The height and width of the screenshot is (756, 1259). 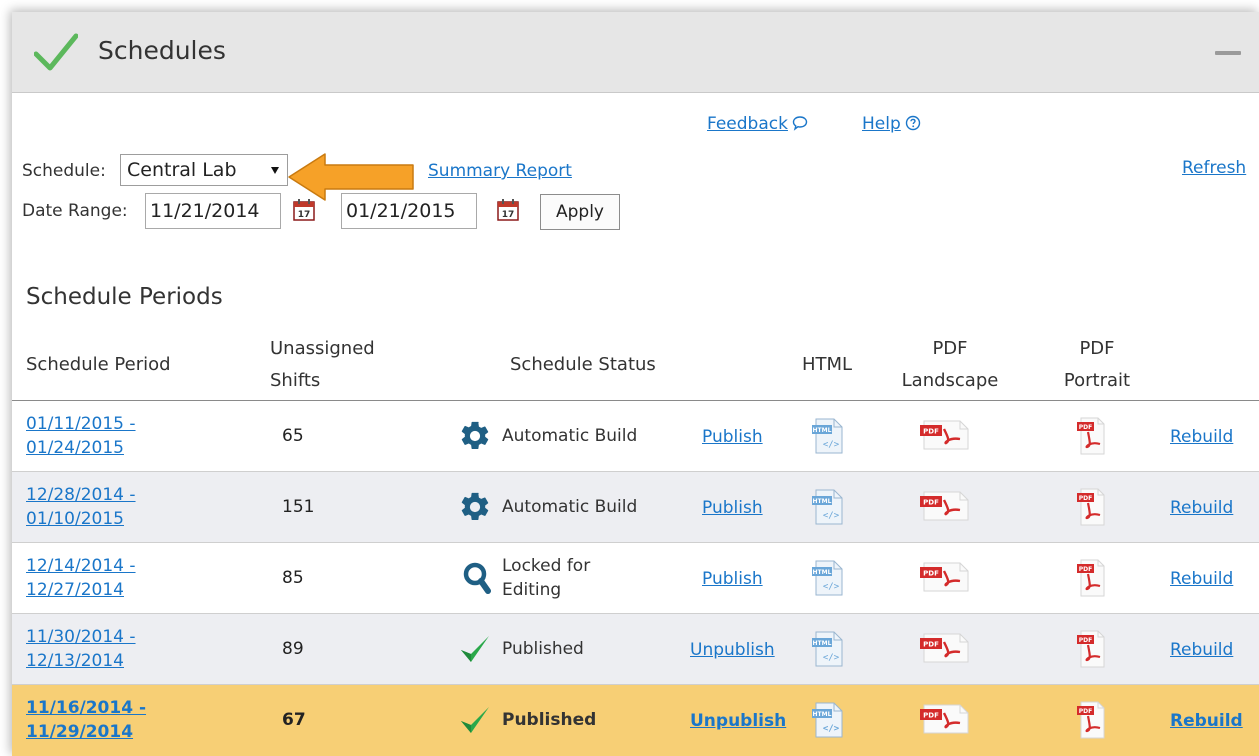 I want to click on status-line1: Automatic Build, so click(x=570, y=507).